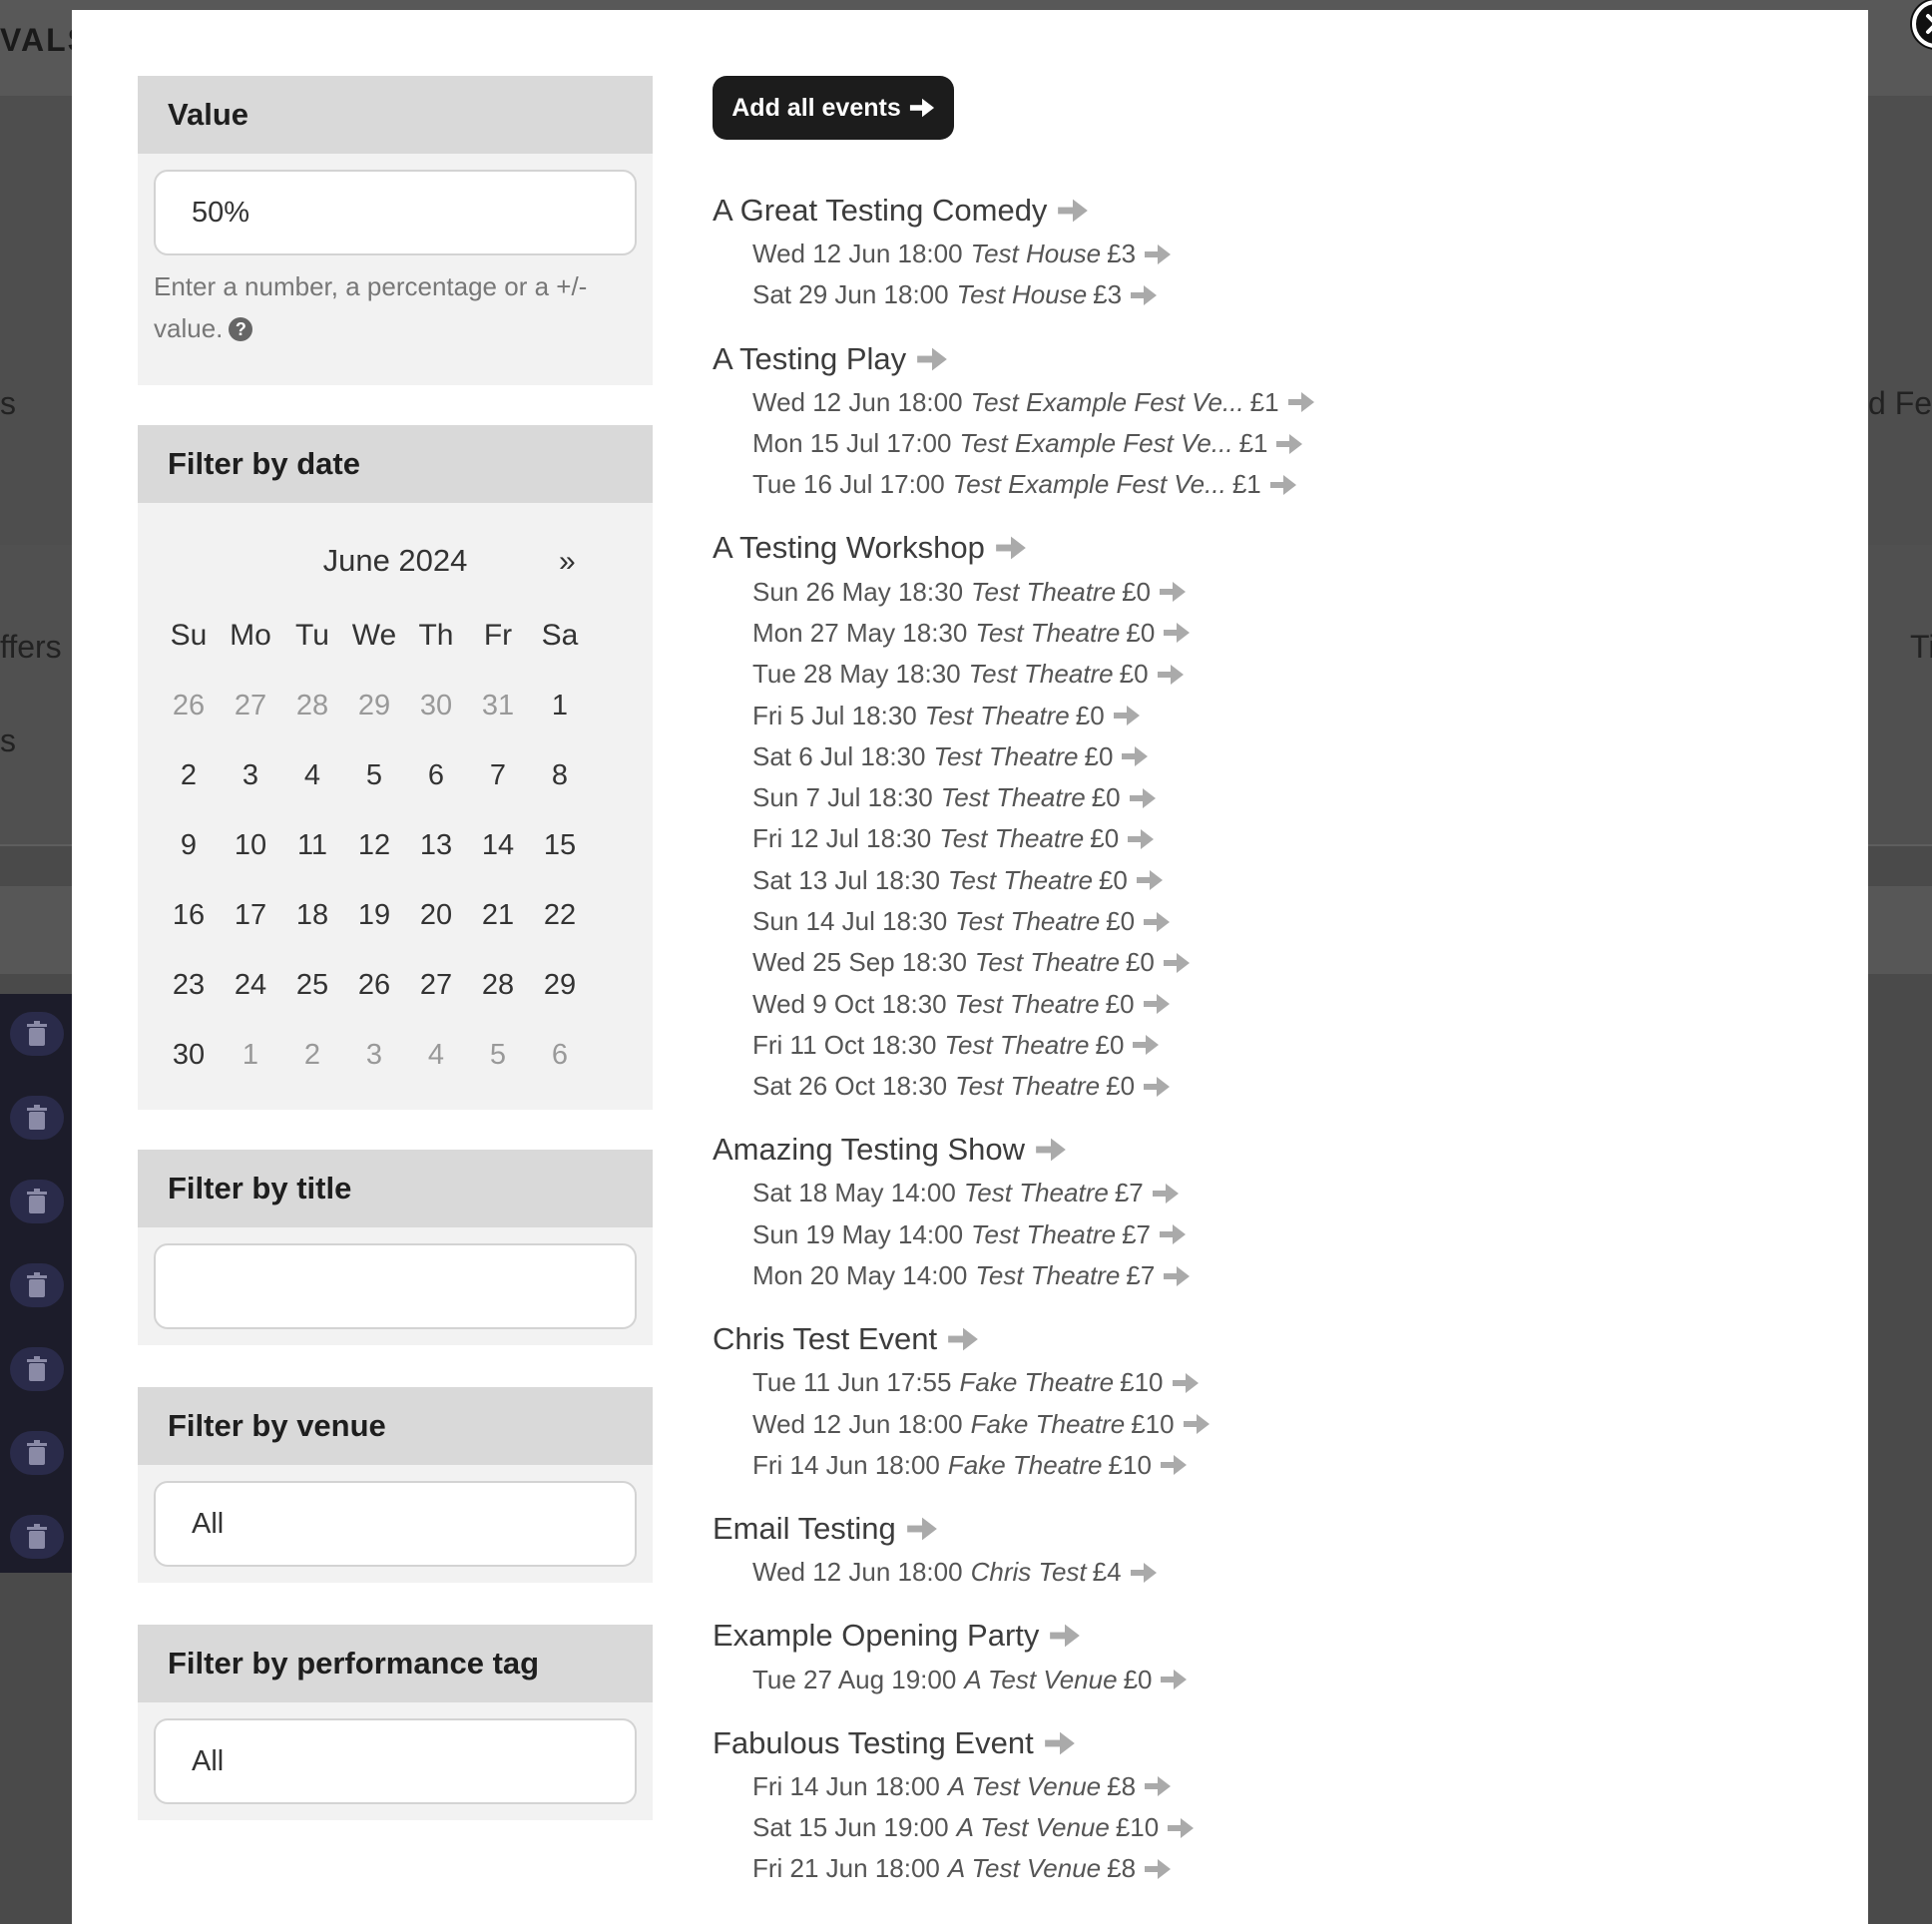 Image resolution: width=1932 pixels, height=1924 pixels. What do you see at coordinates (395, 1524) in the screenshot?
I see `venue-select: All` at bounding box center [395, 1524].